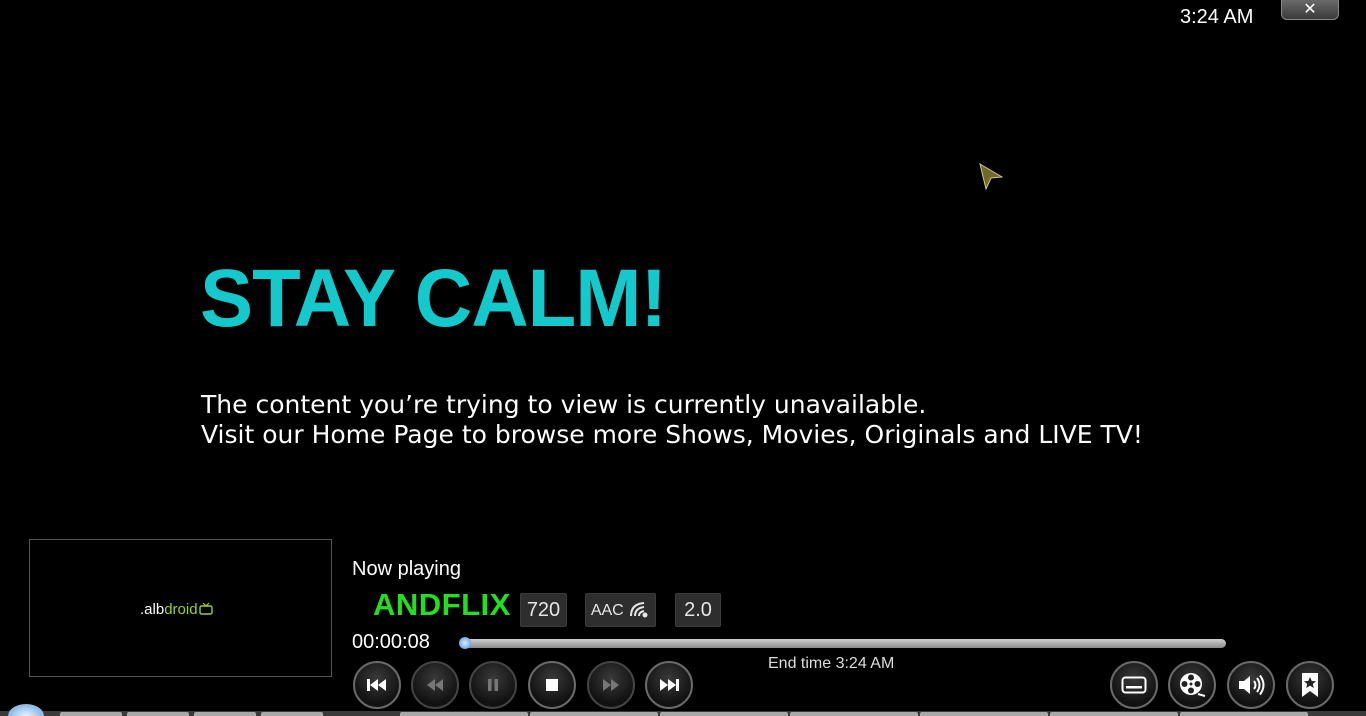 Image resolution: width=1366 pixels, height=716 pixels. I want to click on speaker-icon, so click(1252, 685).